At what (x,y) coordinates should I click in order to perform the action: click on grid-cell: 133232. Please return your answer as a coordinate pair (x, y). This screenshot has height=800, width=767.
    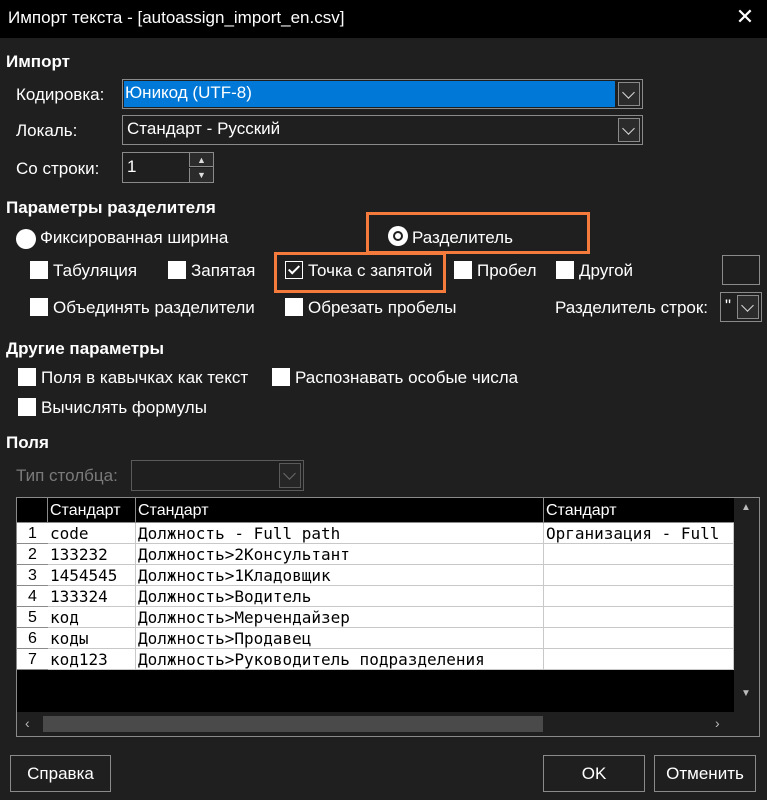
    Looking at the image, I should click on (92, 554).